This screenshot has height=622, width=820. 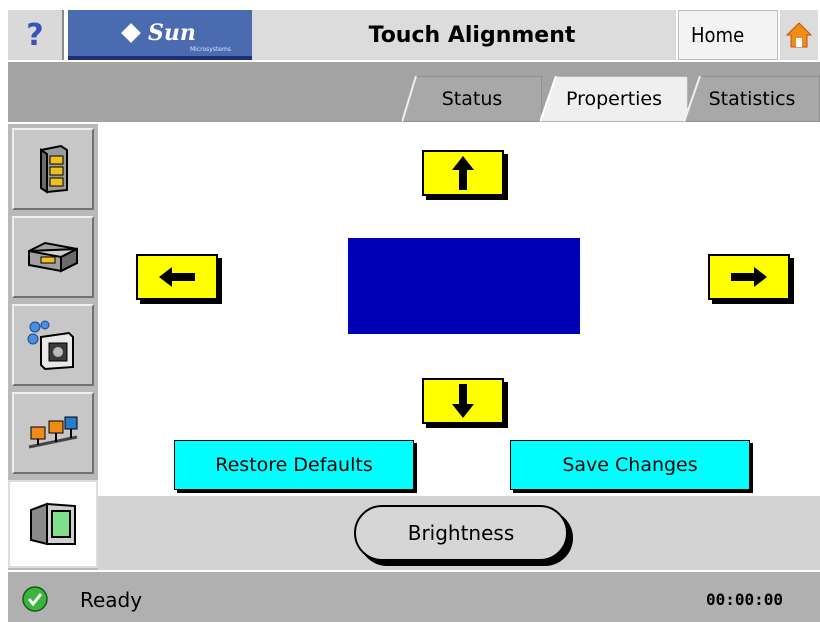 I want to click on tab-statistics: Statistics, so click(x=752, y=99).